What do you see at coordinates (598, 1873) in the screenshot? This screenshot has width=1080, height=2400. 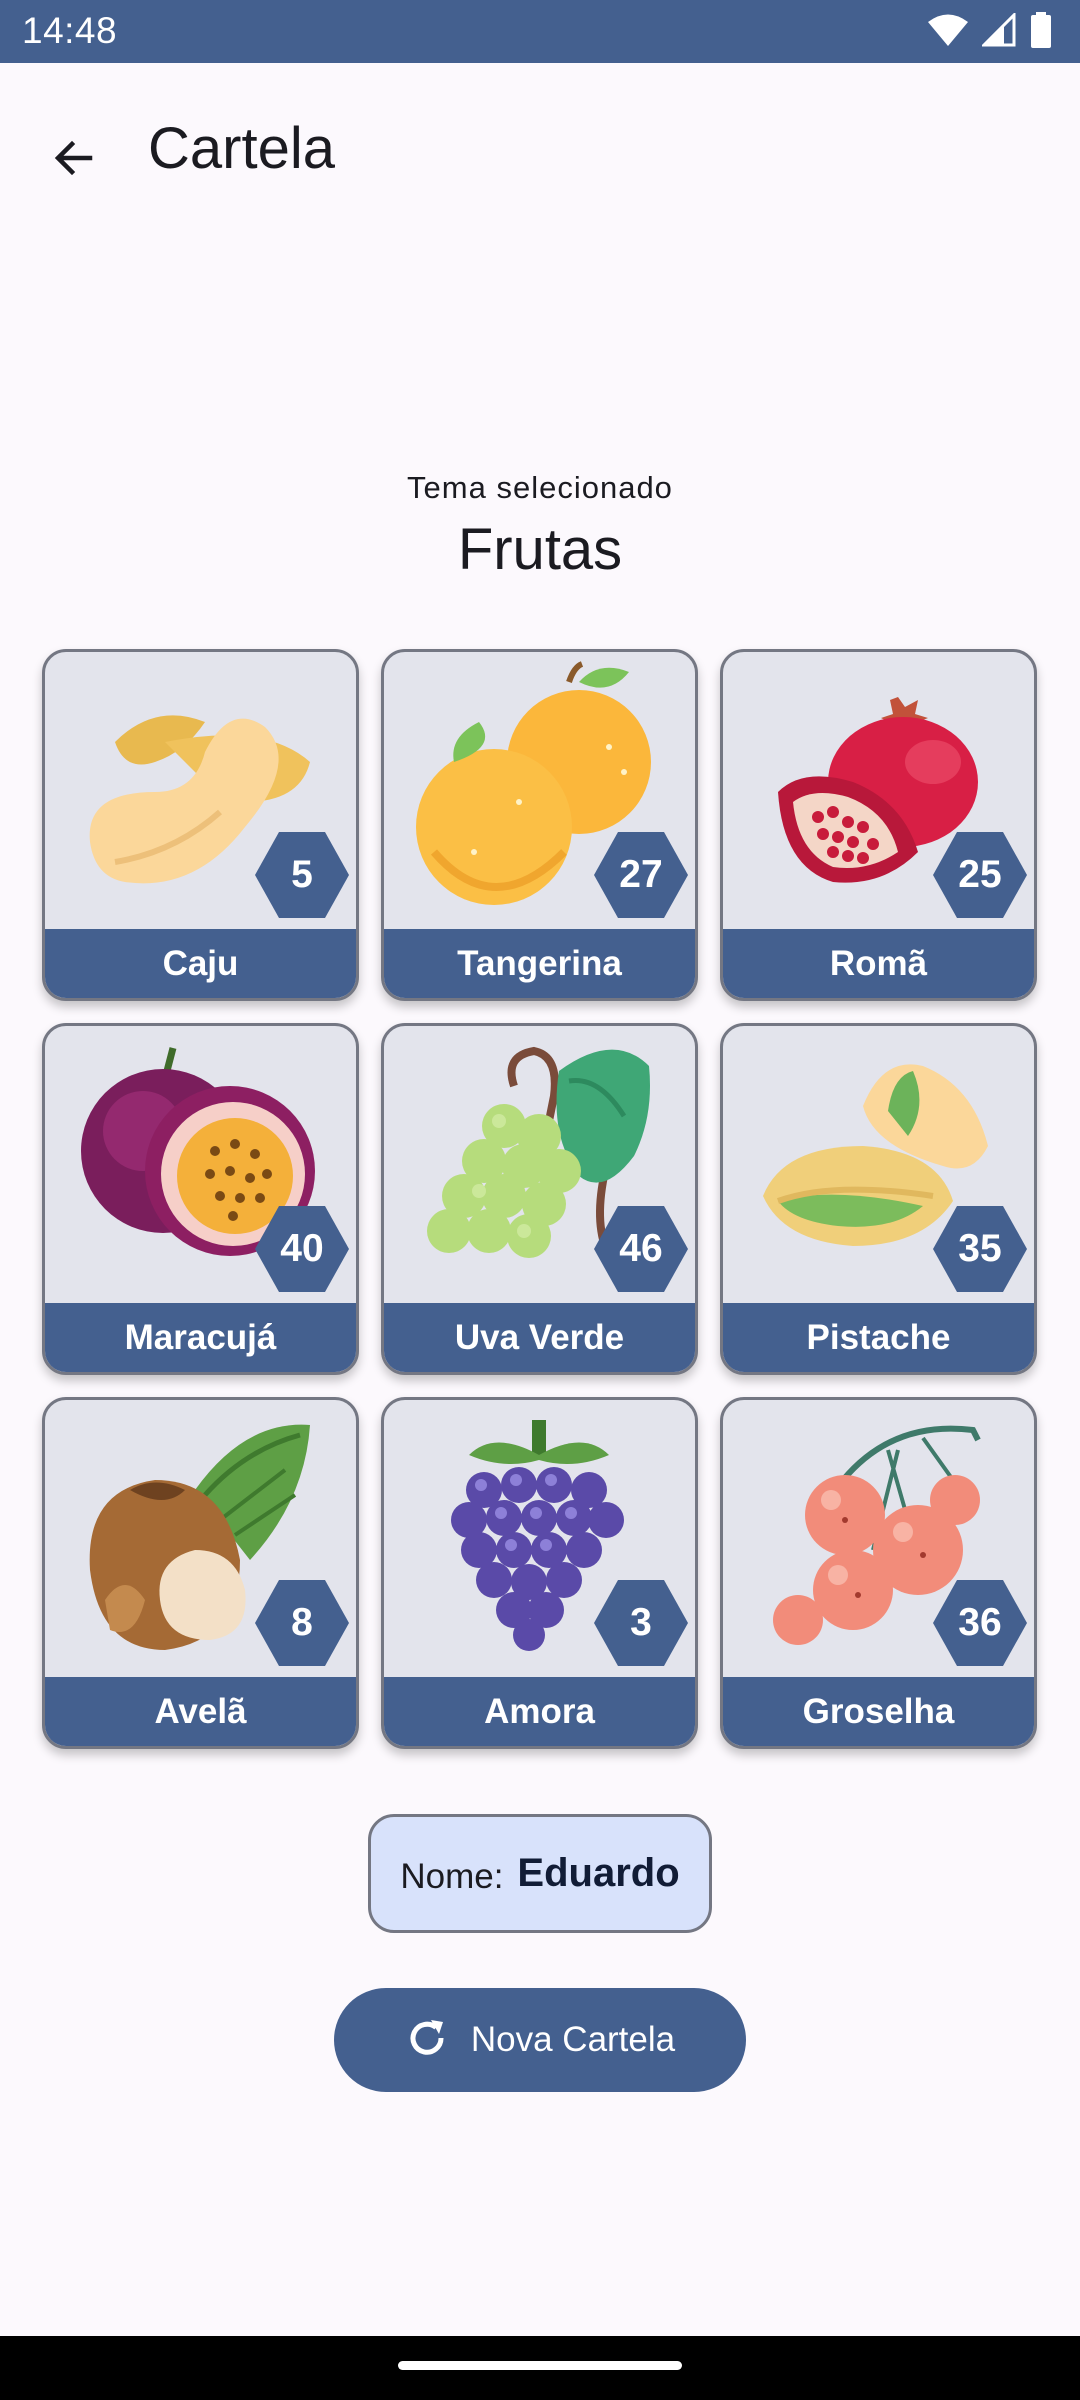 I see `player-name-value: Eduardo` at bounding box center [598, 1873].